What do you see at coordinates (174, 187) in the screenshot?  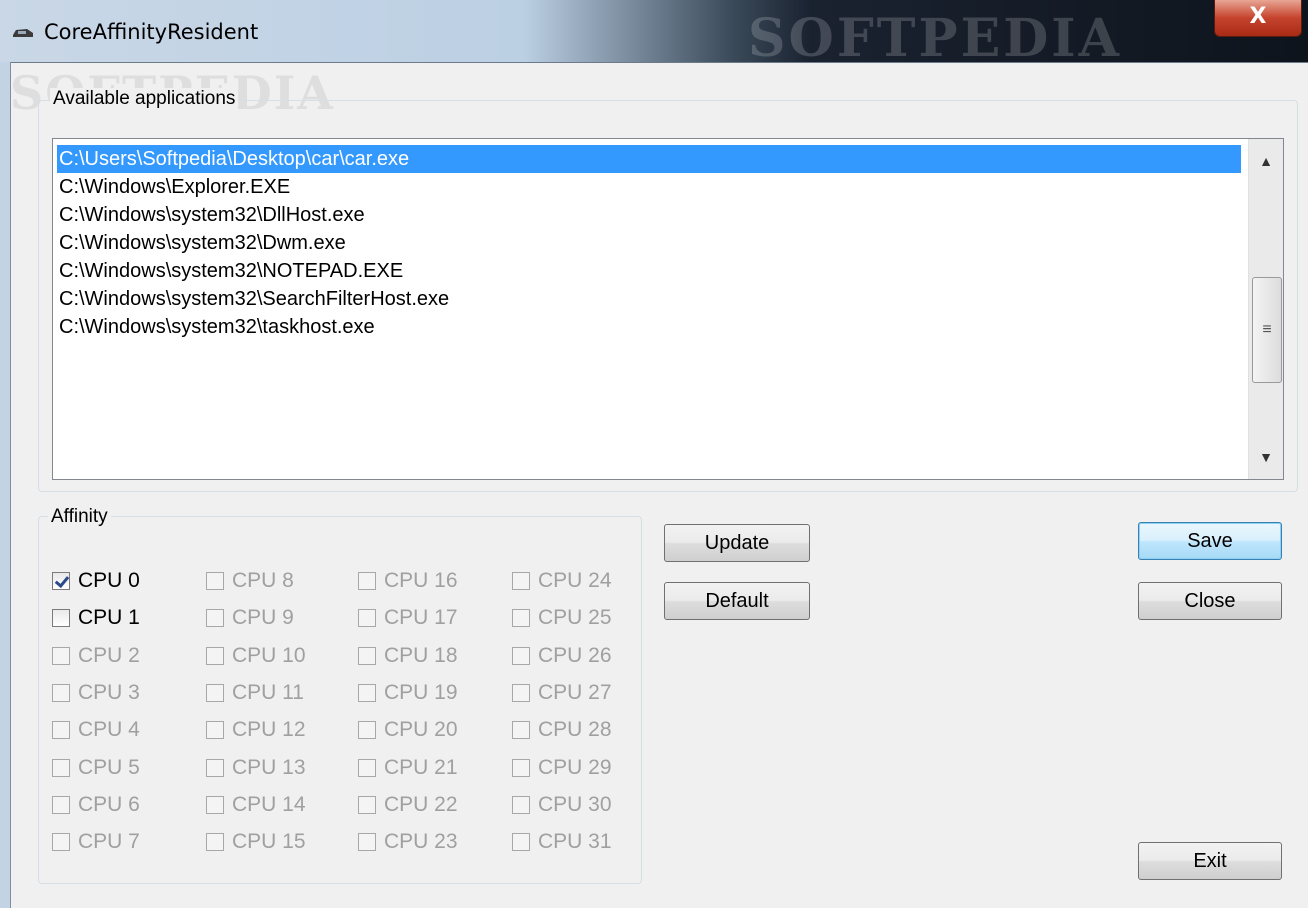 I see `list-item: C:\Windows\Explorer.EXE` at bounding box center [174, 187].